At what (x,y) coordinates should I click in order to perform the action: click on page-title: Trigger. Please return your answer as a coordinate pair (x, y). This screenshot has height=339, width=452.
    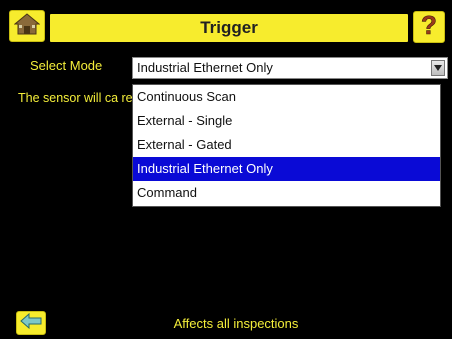
    Looking at the image, I should click on (229, 27).